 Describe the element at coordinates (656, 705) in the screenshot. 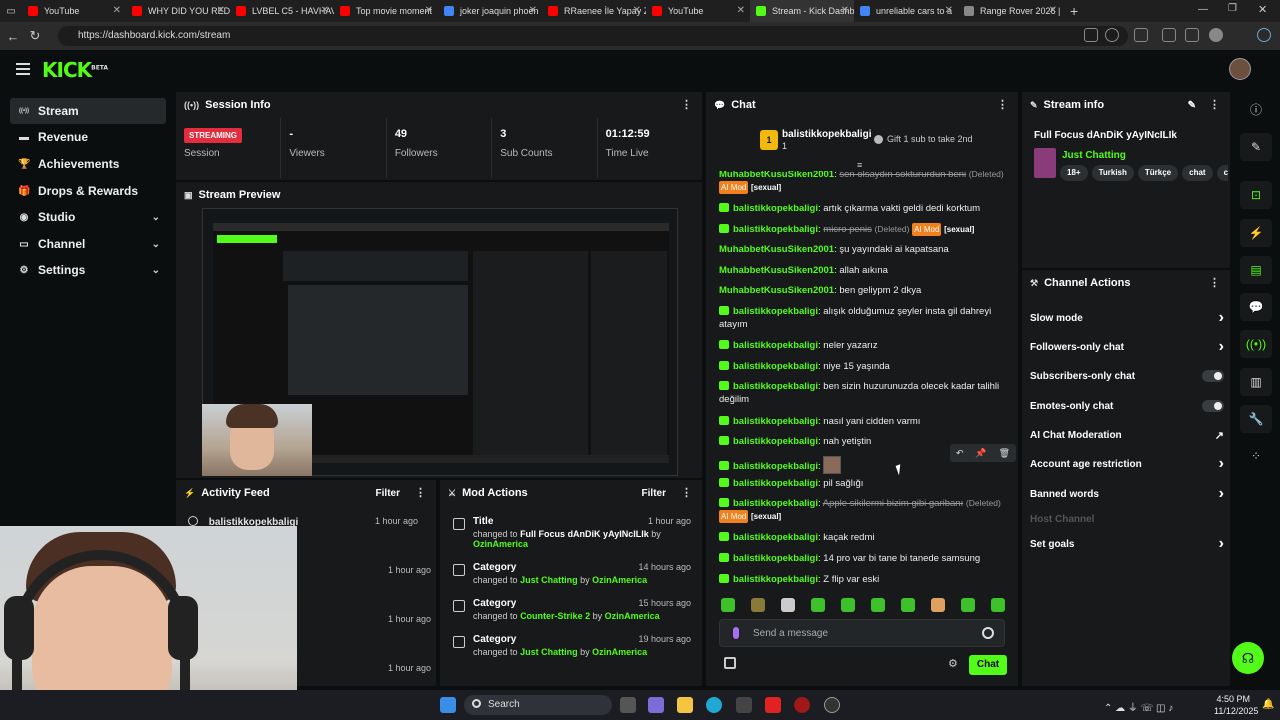

I see `teams-icon` at that location.